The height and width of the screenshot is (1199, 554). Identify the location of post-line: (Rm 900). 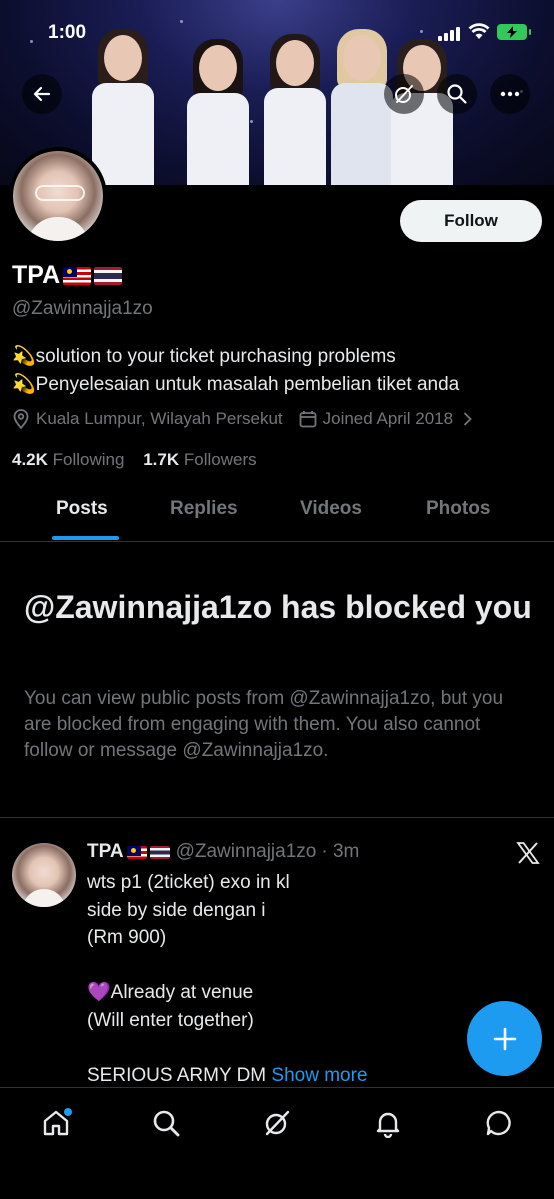
(127, 937).